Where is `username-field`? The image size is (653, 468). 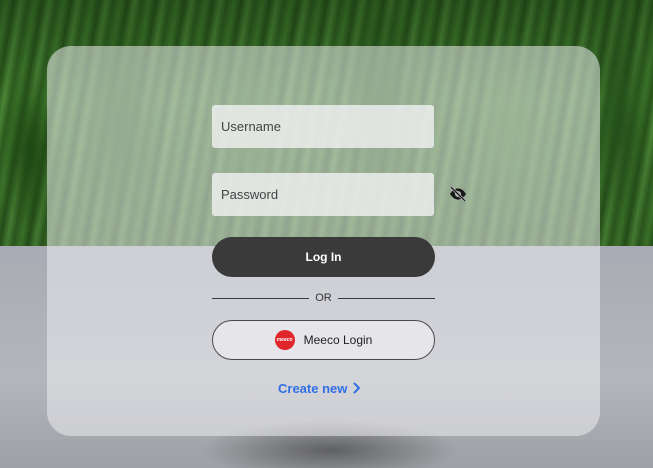
username-field is located at coordinates (323, 126).